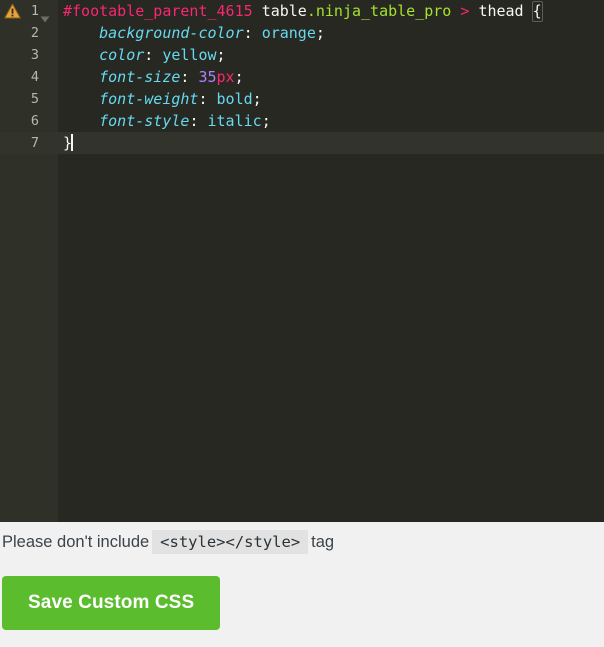  I want to click on code-token: .ninja_table_pro, so click(379, 11).